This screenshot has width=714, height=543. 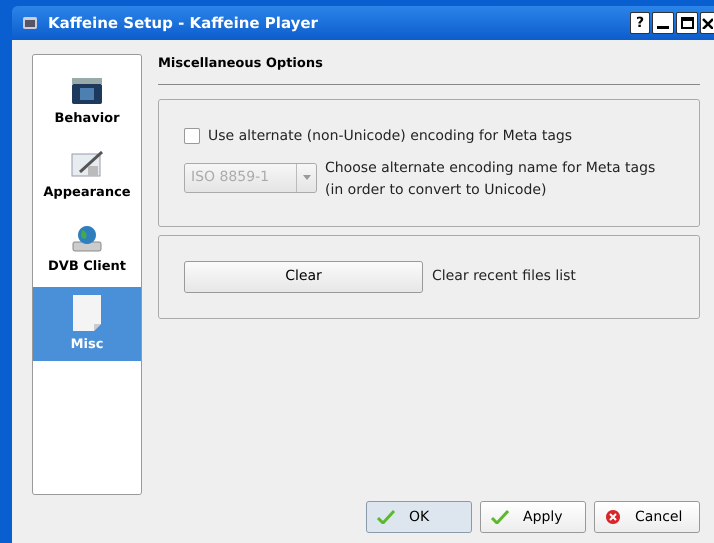 I want to click on page-title: Miscellaneous Options, so click(x=429, y=69).